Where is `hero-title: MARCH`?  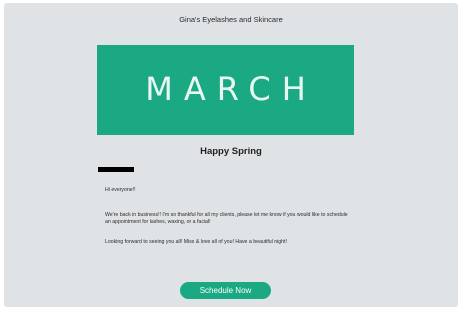
hero-title: MARCH is located at coordinates (231, 89).